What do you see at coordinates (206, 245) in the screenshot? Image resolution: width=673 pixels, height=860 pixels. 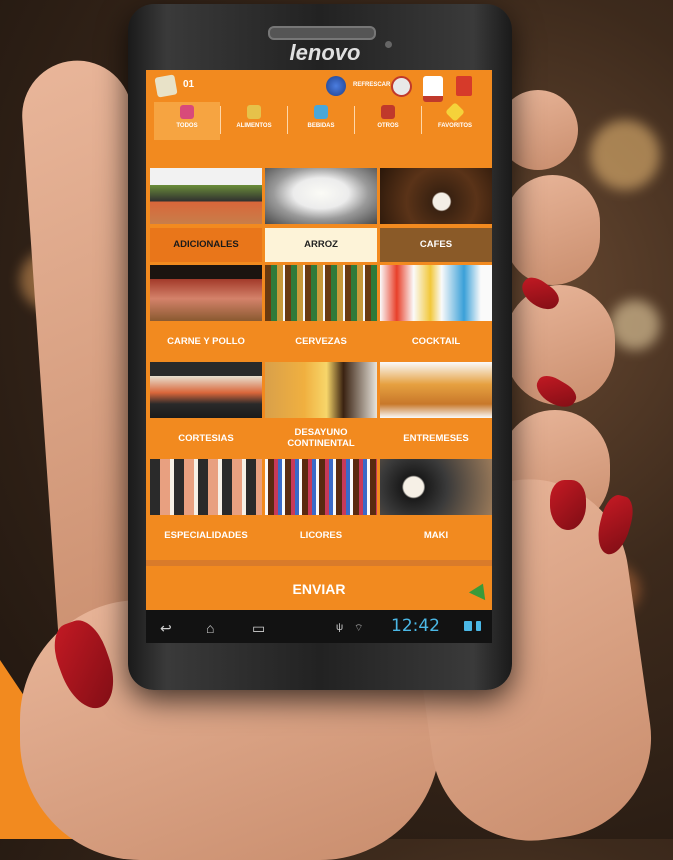 I see `category-label: ADICIONALES` at bounding box center [206, 245].